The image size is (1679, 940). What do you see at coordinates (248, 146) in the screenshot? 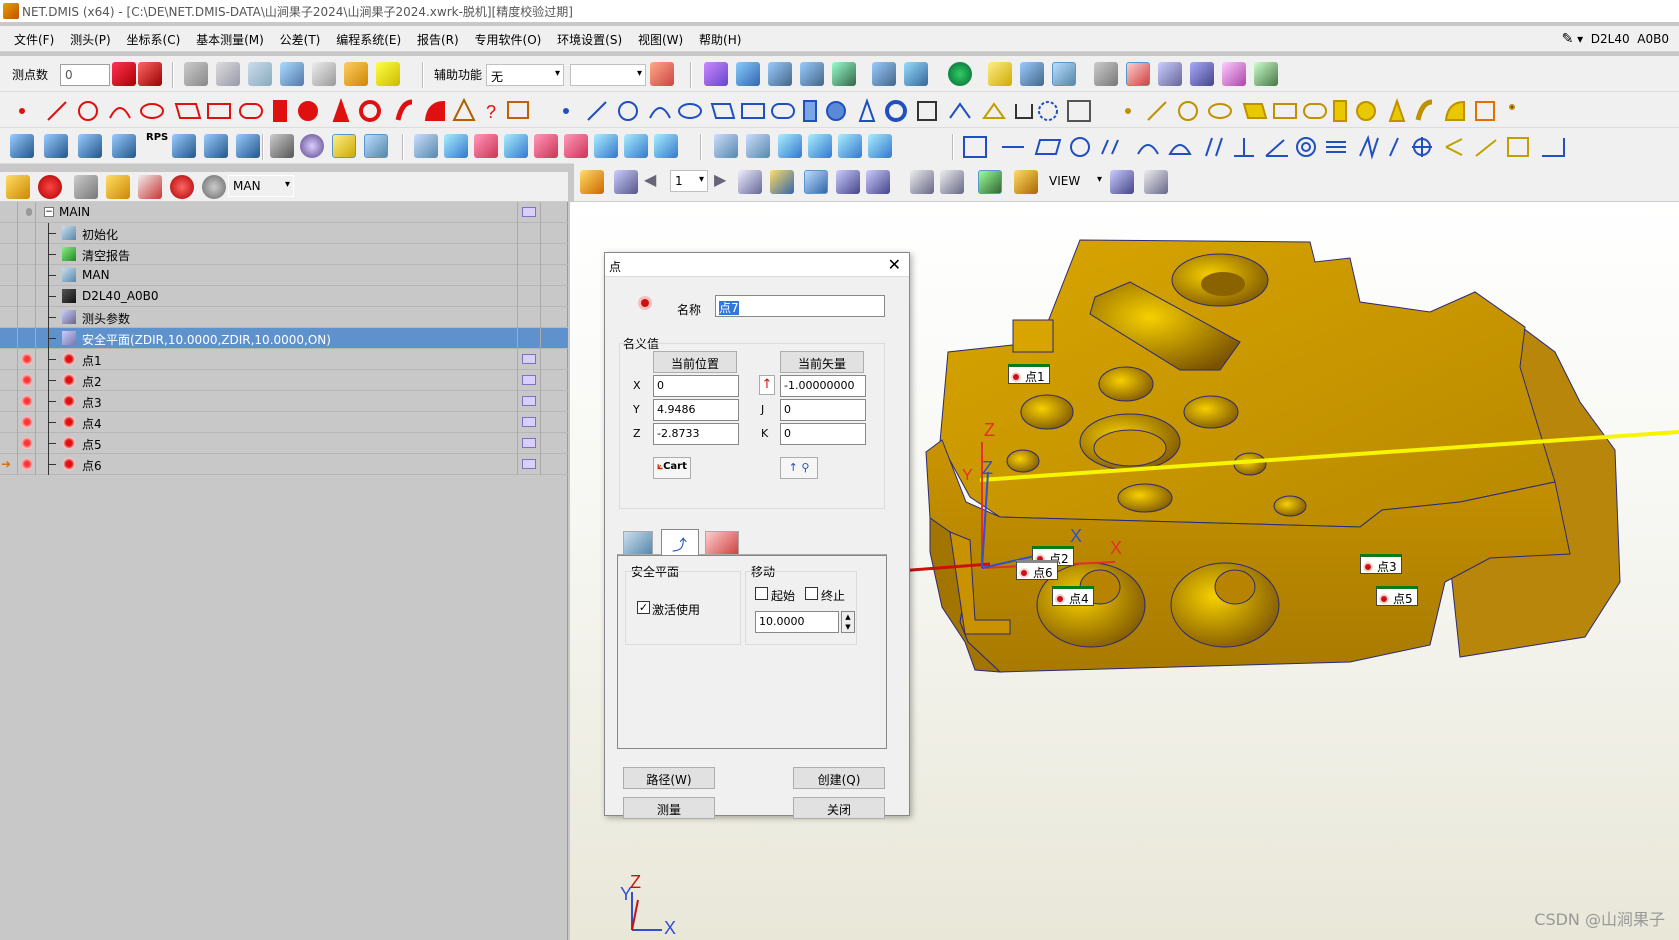
I see `coord-recall-icon` at bounding box center [248, 146].